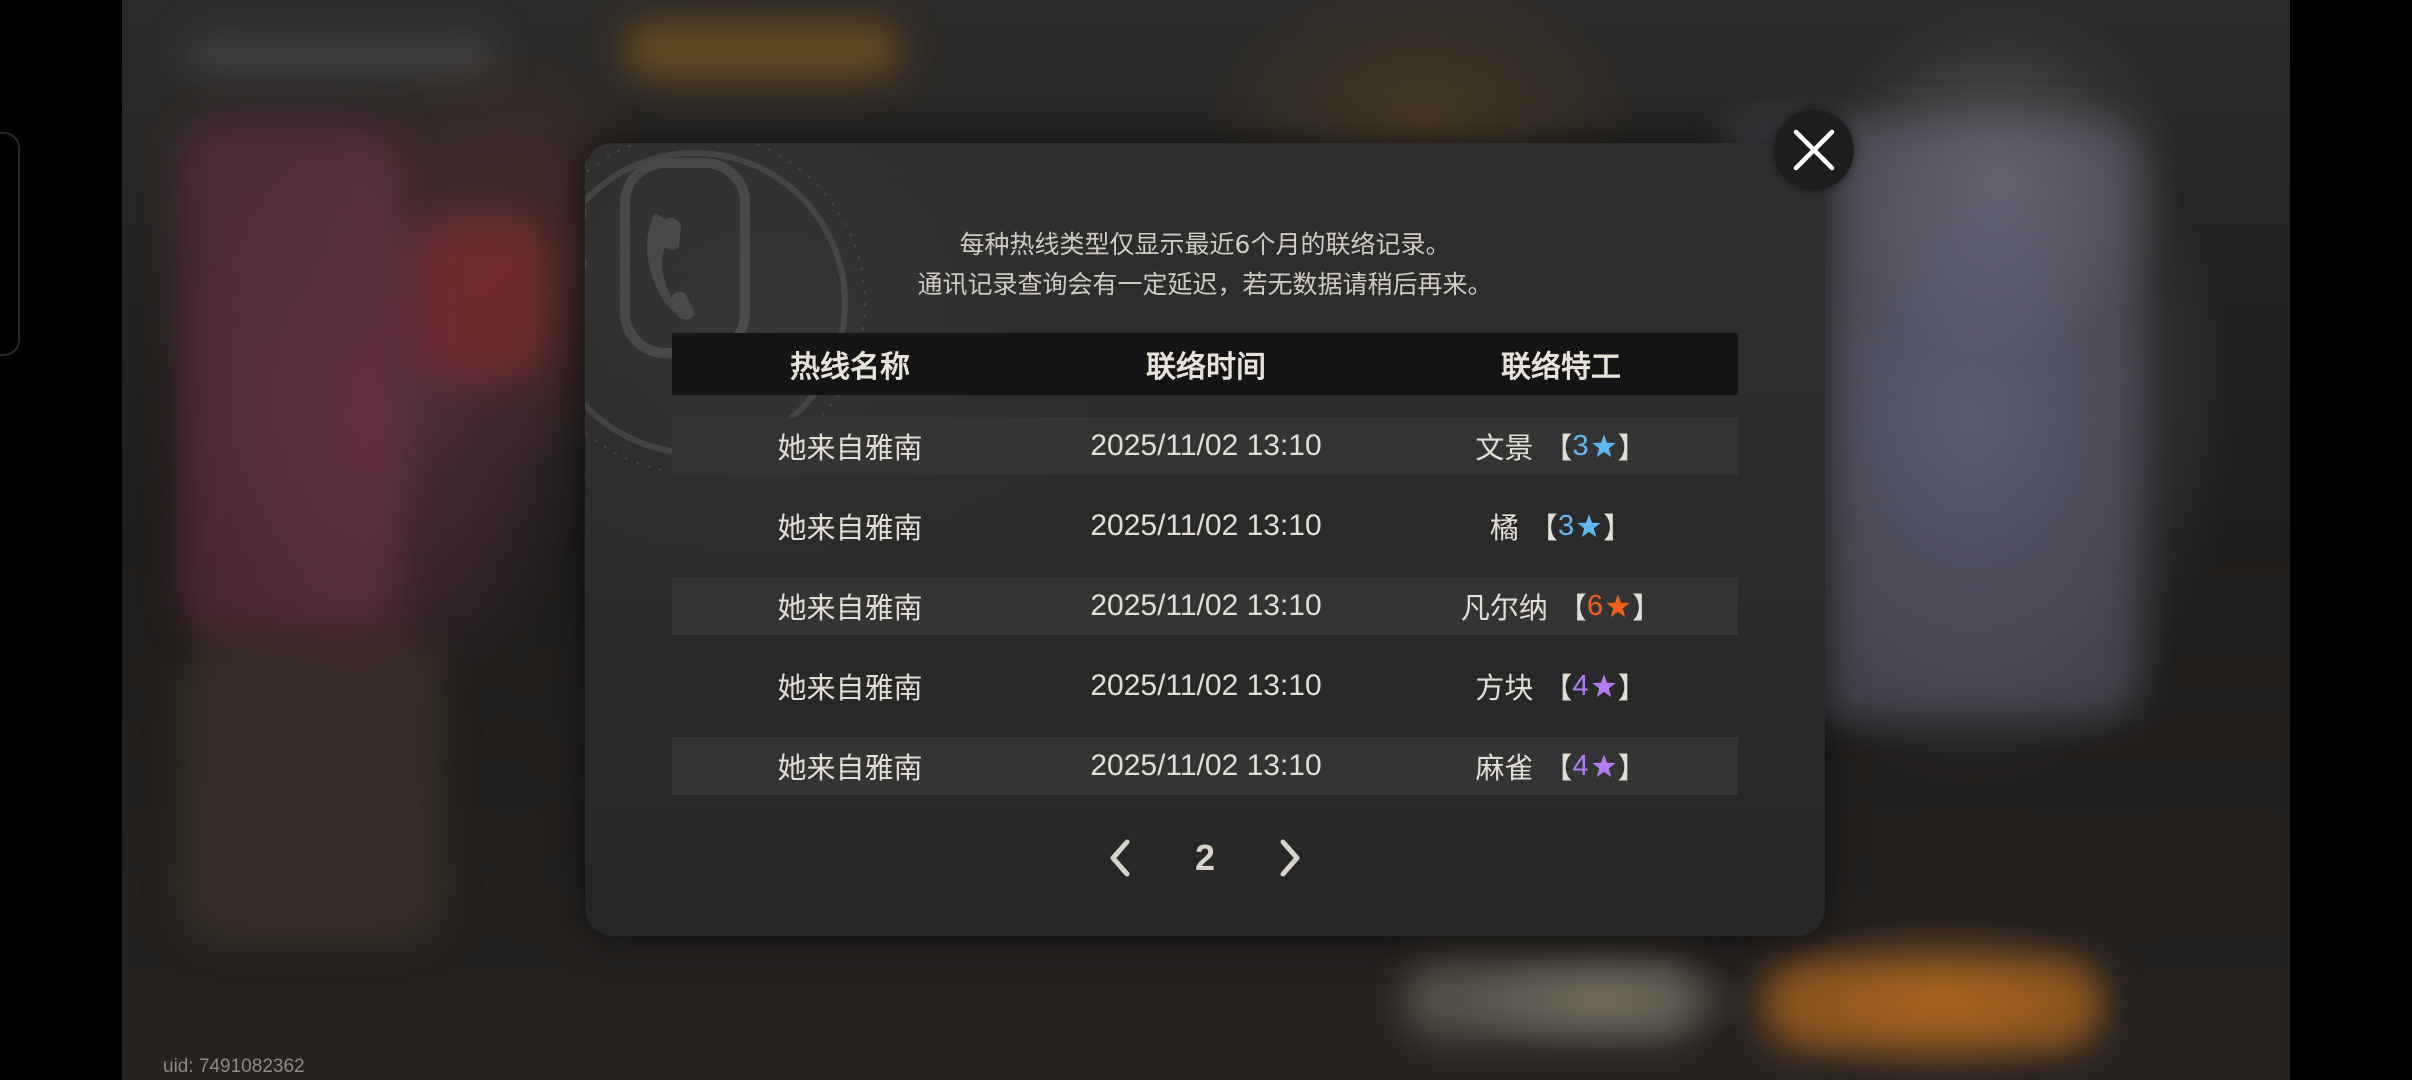  What do you see at coordinates (1206, 367) in the screenshot?
I see `header-contact-time: 联络时间` at bounding box center [1206, 367].